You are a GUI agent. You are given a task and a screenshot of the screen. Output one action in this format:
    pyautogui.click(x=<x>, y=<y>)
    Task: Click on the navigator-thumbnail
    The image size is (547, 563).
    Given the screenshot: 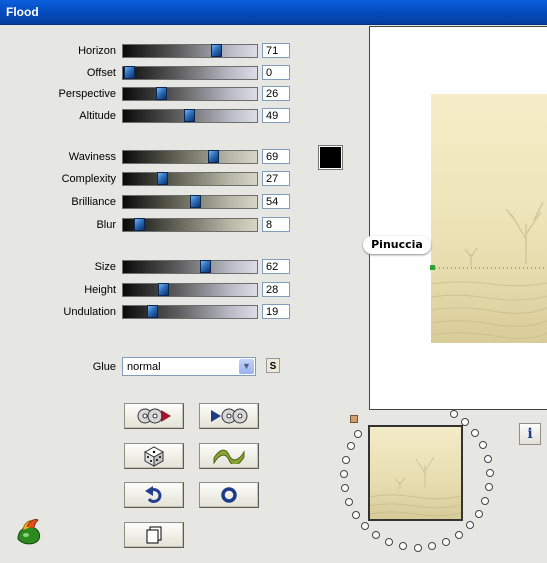 What is the action you would take?
    pyautogui.click(x=415, y=473)
    